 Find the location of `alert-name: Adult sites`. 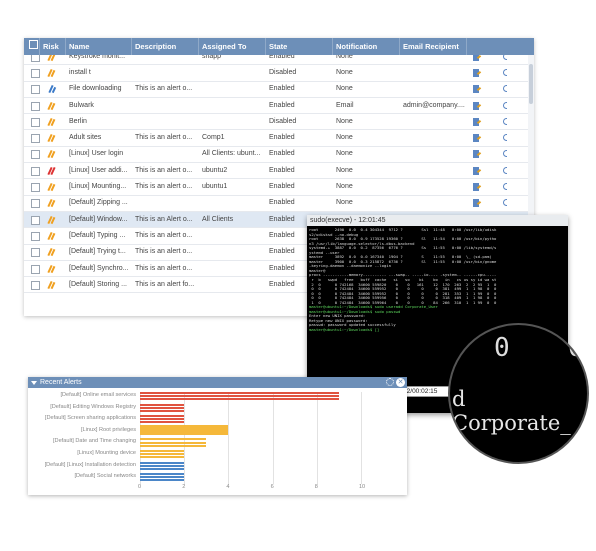

alert-name: Adult sites is located at coordinates (99, 138).